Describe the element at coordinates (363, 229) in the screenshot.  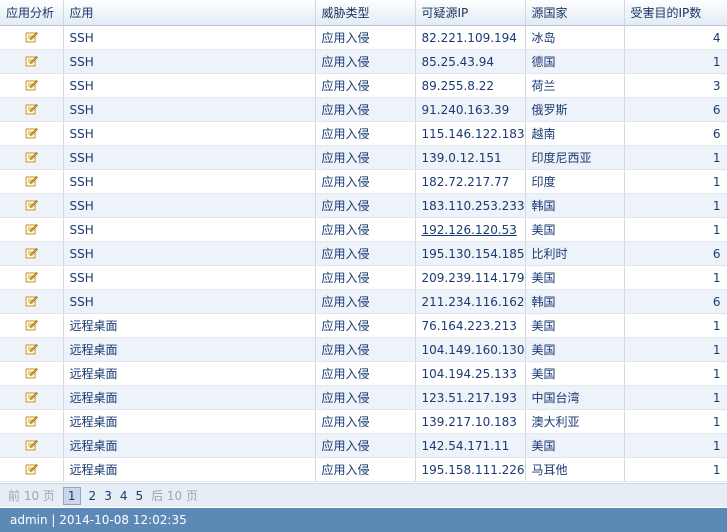
I see `table-row: SSH 应用入侵 192.126.120.53 美国 1` at that location.